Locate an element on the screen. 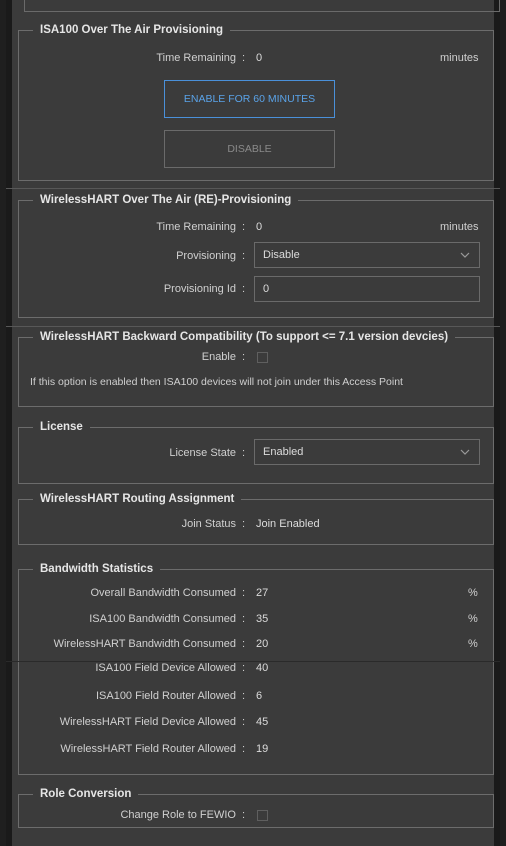 The image size is (506, 846). provisioning-label: Provisioning is located at coordinates (206, 256).